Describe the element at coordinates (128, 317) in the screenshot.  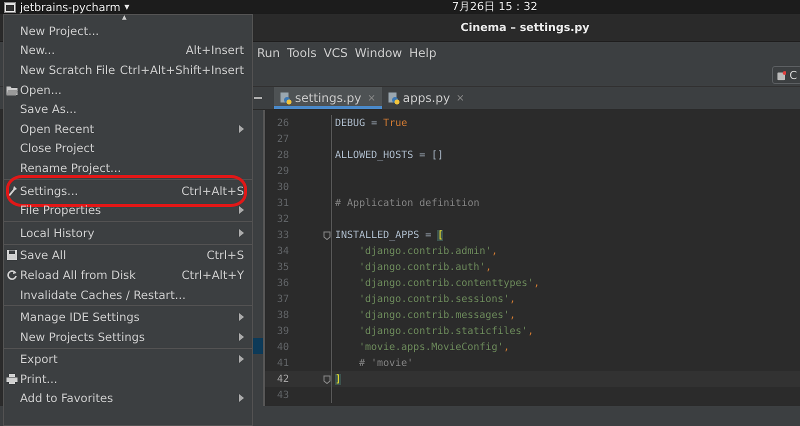
I see `menu-item: Manage IDE Settings` at that location.